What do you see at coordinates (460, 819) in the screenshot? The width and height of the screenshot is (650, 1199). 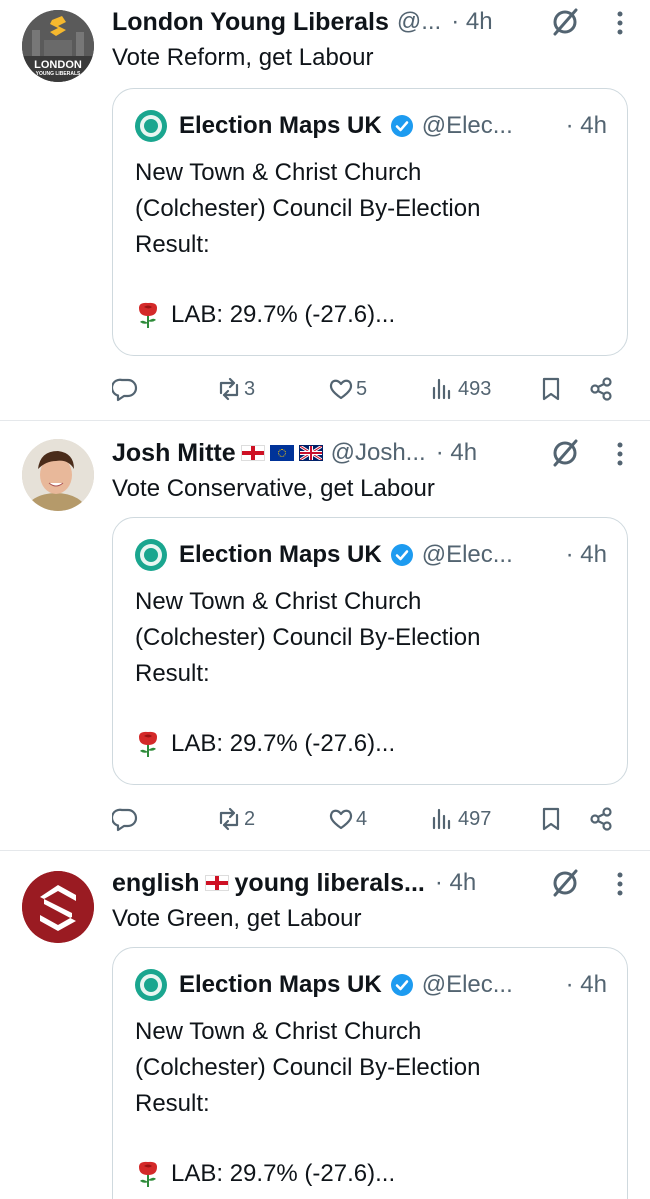 I see `views-button: 497` at bounding box center [460, 819].